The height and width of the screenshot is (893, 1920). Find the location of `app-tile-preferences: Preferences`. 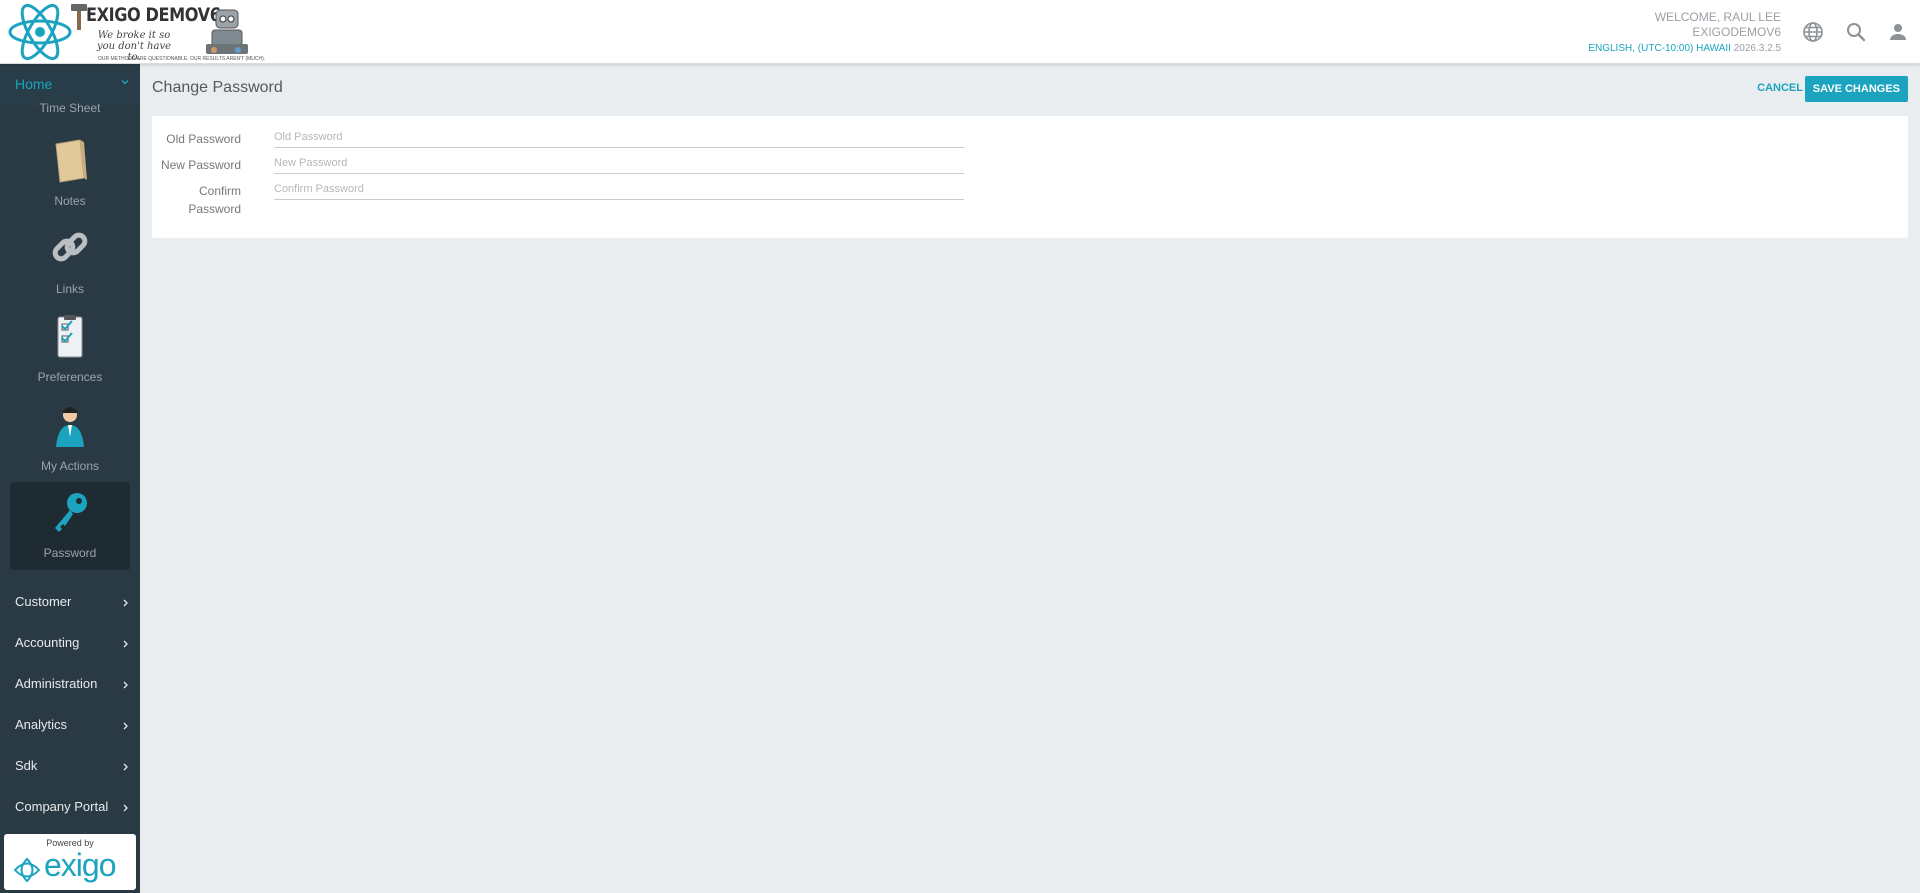

app-tile-preferences: Preferences is located at coordinates (70, 350).